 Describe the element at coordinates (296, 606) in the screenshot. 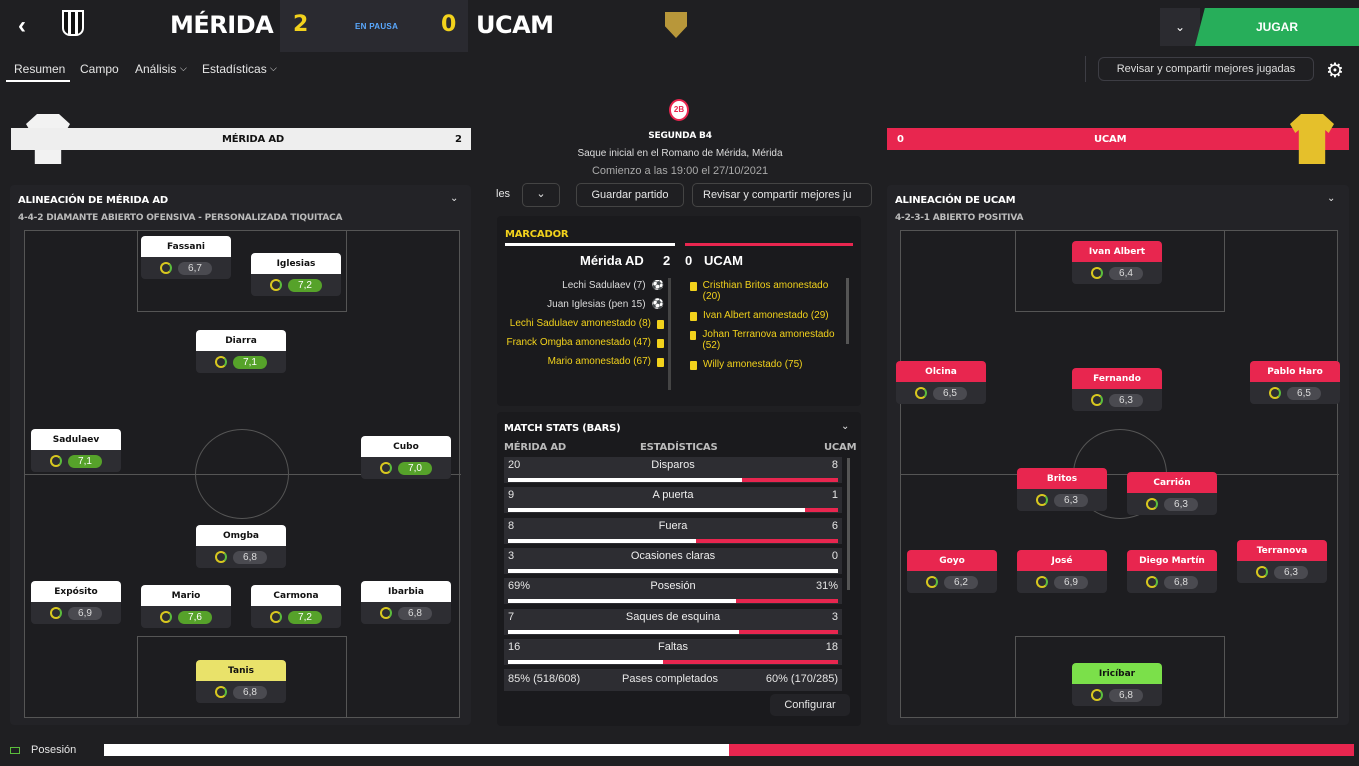

I see `player-card: Carmona 7,2` at that location.